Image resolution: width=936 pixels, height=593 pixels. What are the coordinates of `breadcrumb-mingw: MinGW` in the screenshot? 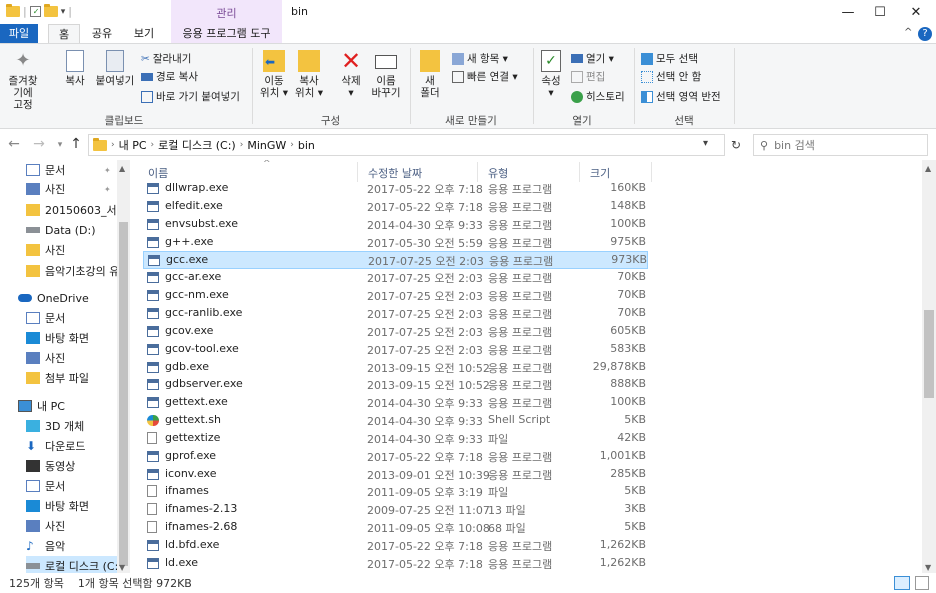 It's located at (266, 145).